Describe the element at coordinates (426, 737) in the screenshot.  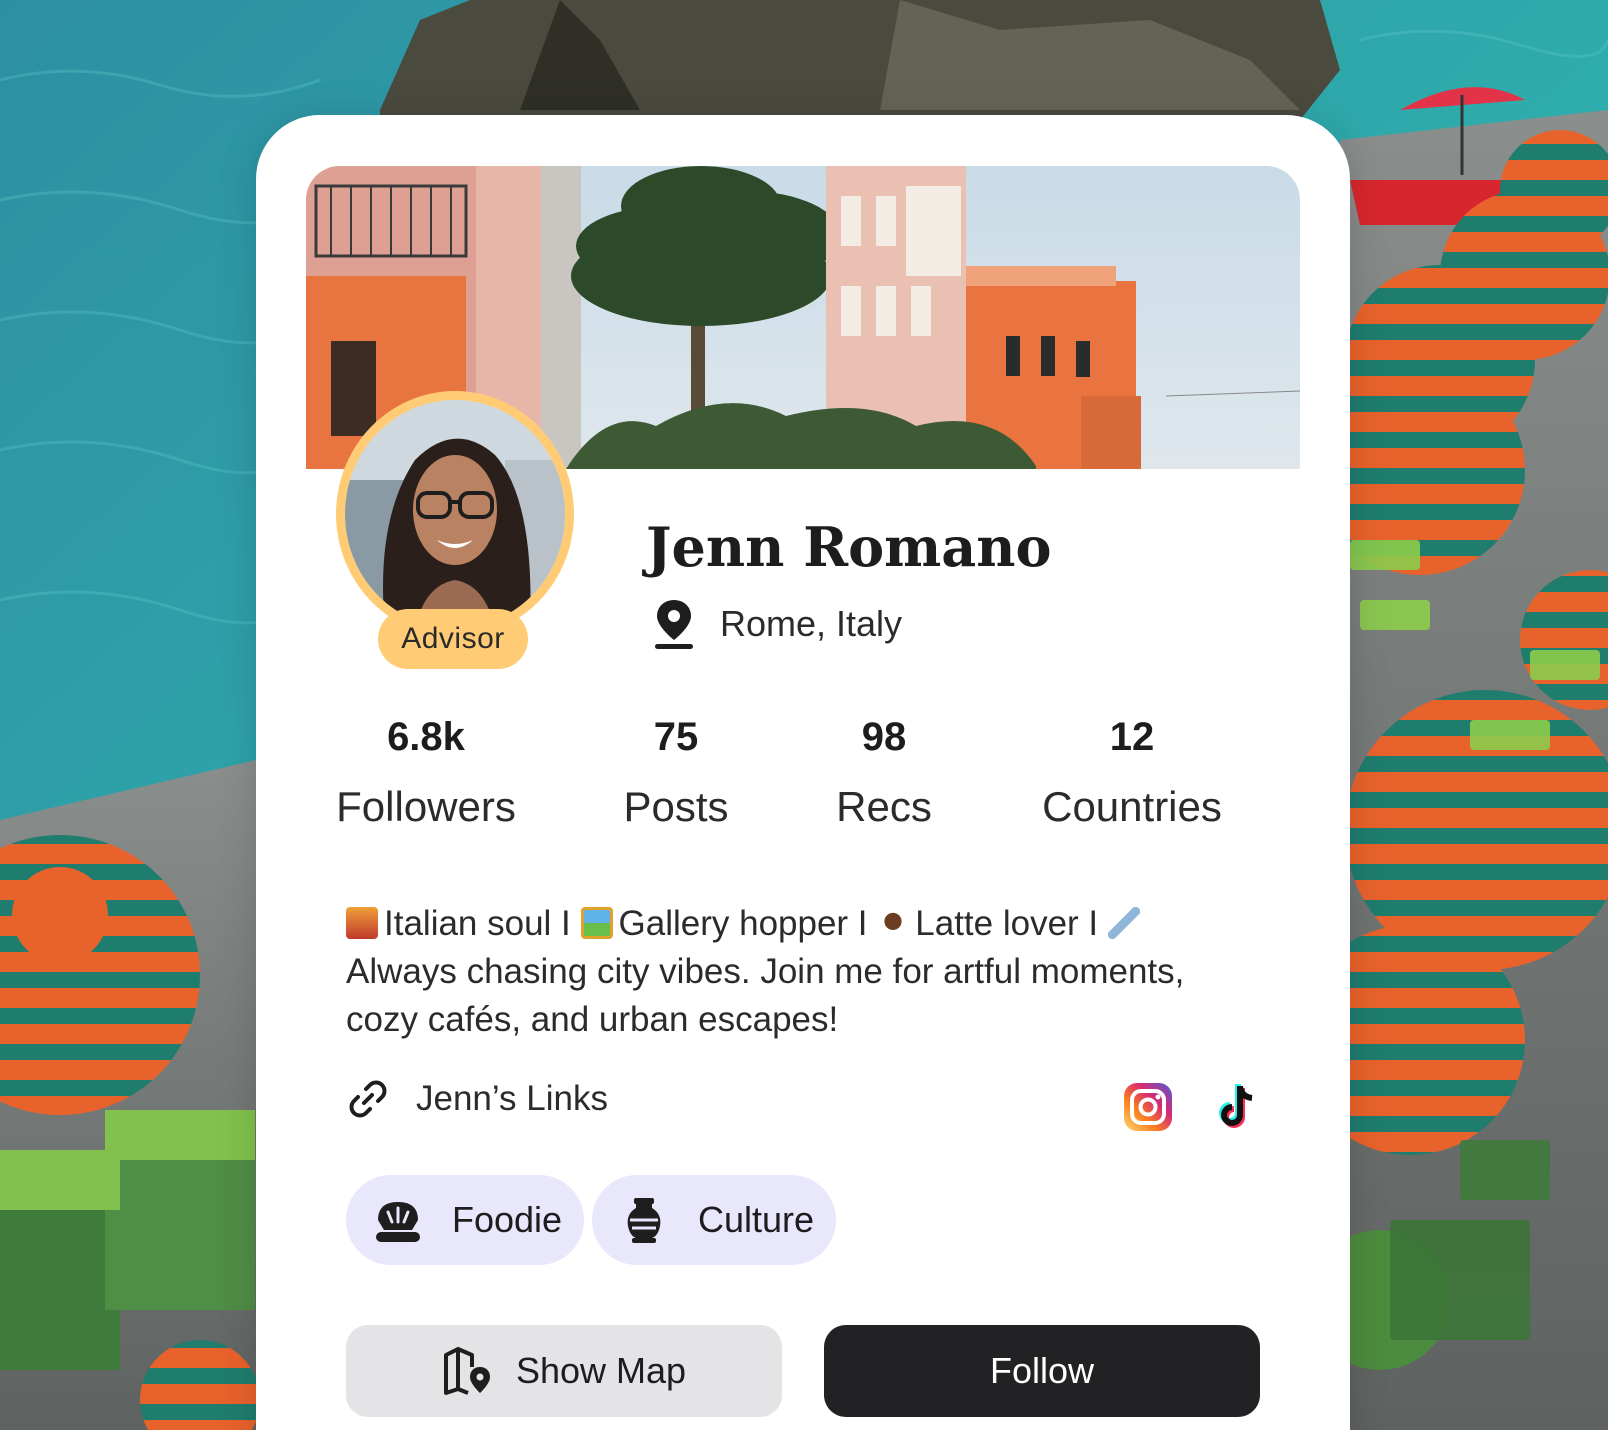
I see `stat-value: 6.8k` at that location.